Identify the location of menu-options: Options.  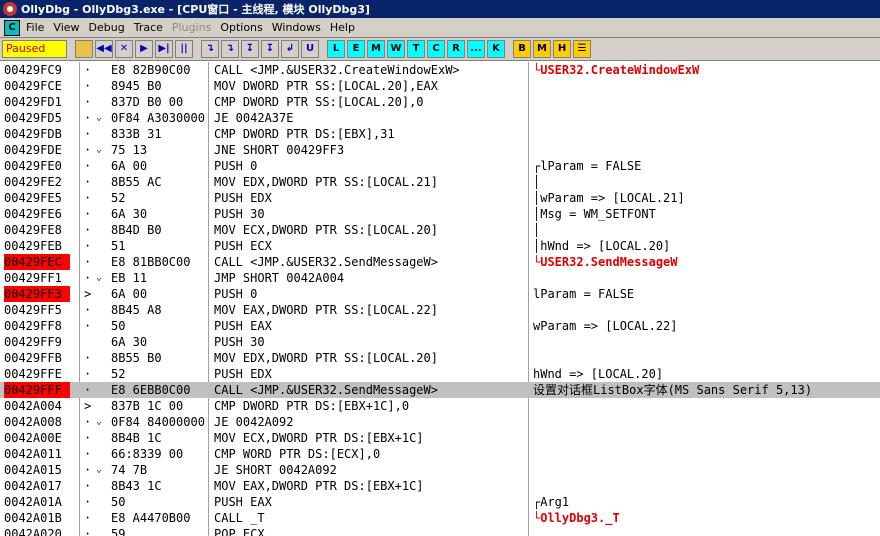
(241, 27).